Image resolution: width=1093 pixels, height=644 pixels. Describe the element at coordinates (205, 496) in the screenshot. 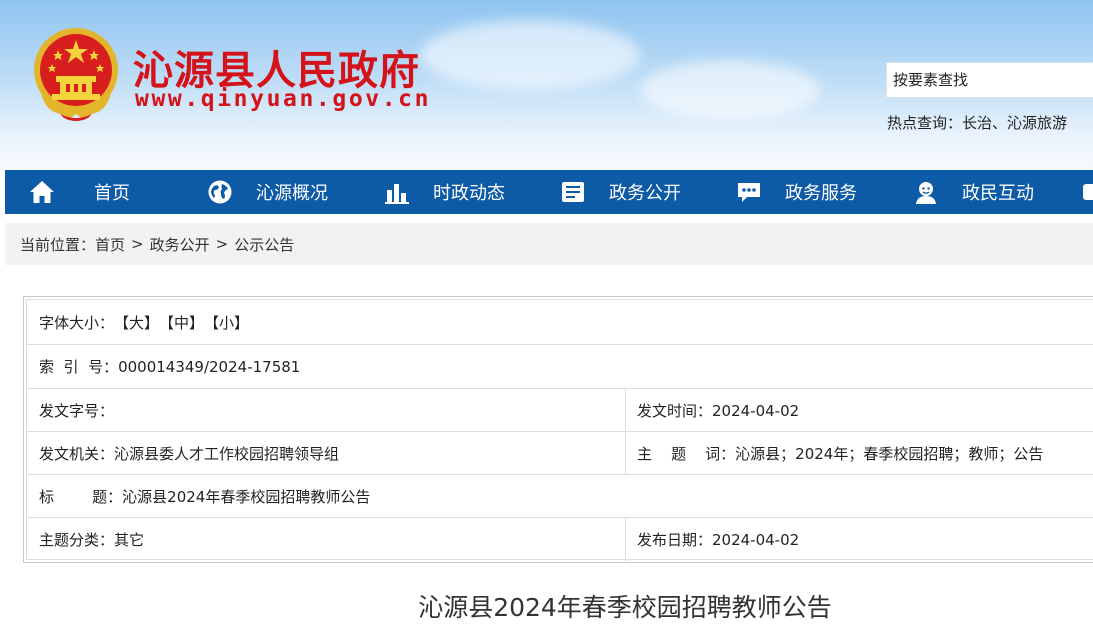

I see `doc-title: 标 题：沁源县2024年春季校园招聘教师公告` at that location.